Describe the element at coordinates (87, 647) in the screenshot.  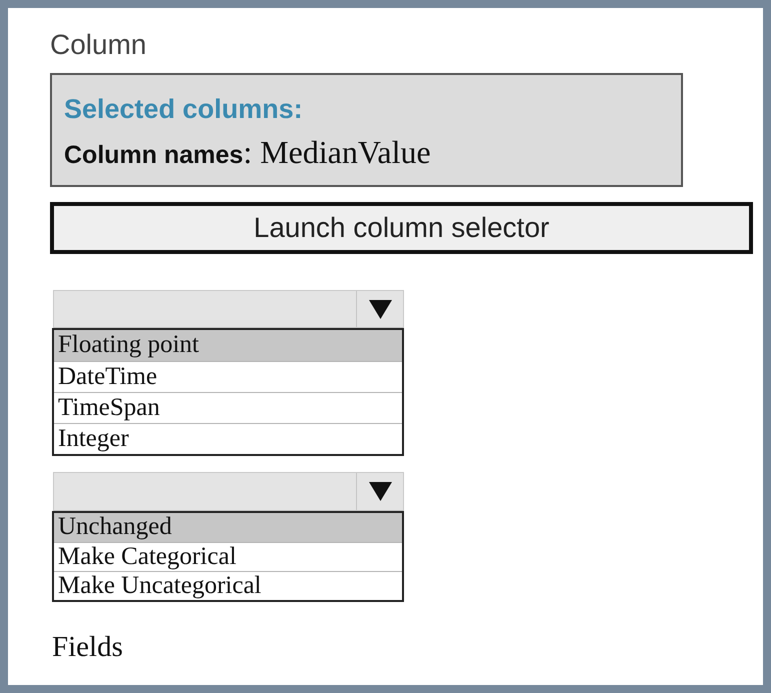
I see `fields-label: Fields` at that location.